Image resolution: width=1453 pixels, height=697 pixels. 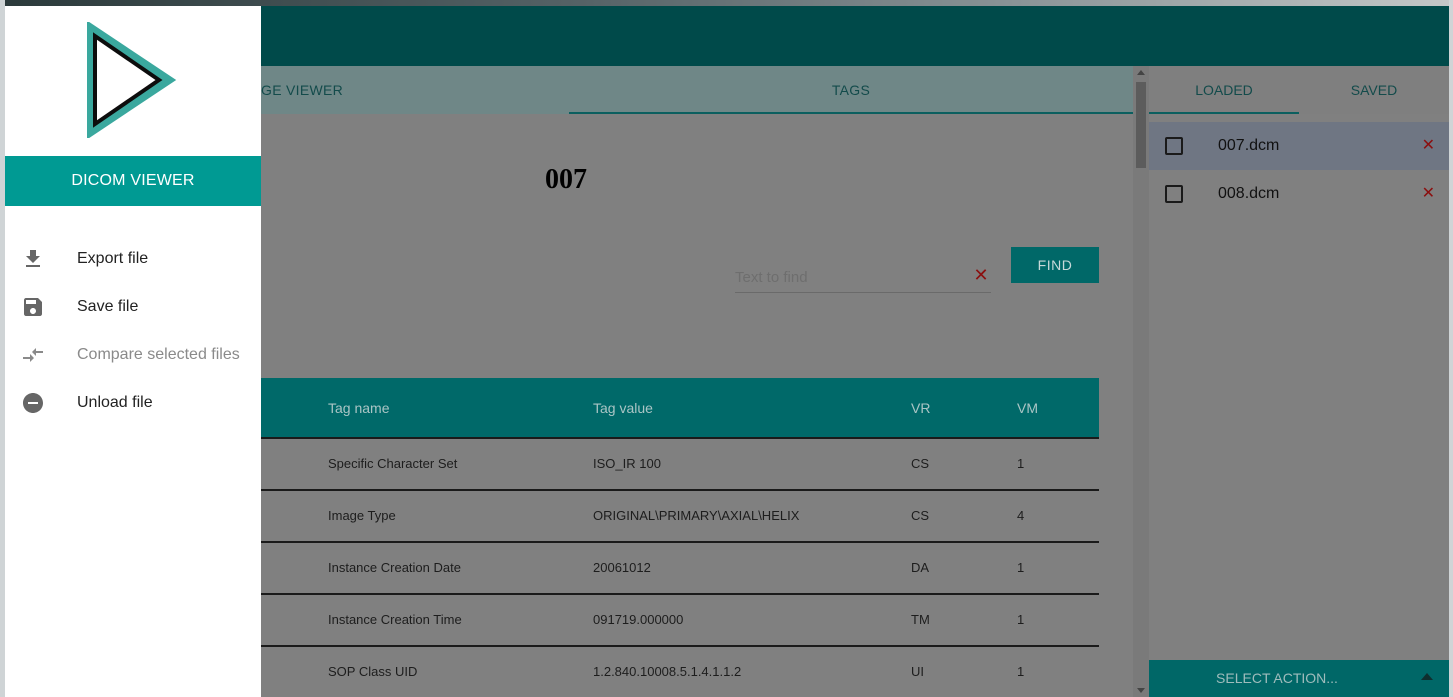 What do you see at coordinates (1141, 72) in the screenshot?
I see `scroll-up-icon` at bounding box center [1141, 72].